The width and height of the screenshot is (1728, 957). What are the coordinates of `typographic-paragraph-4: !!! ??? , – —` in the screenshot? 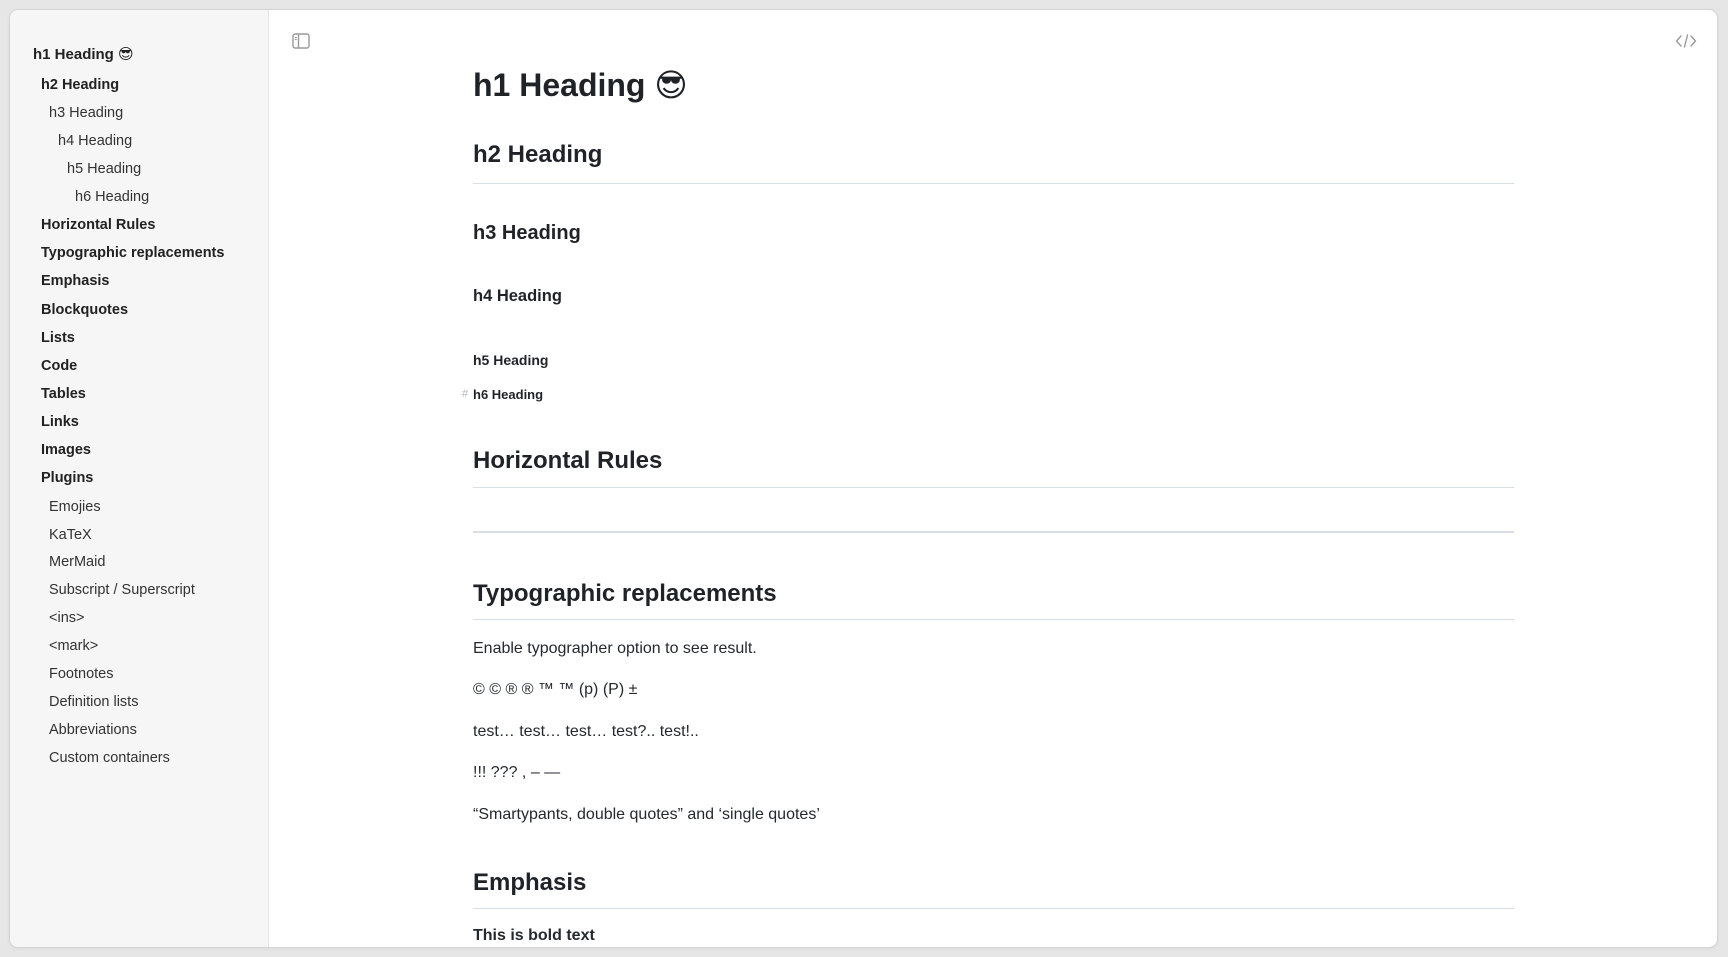 It's located at (517, 772).